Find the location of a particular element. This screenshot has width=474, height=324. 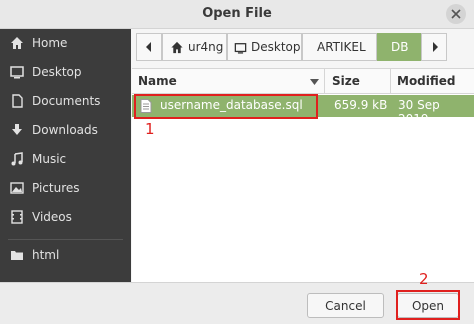

path-segment-artikel: ARTIKEL is located at coordinates (339, 47).